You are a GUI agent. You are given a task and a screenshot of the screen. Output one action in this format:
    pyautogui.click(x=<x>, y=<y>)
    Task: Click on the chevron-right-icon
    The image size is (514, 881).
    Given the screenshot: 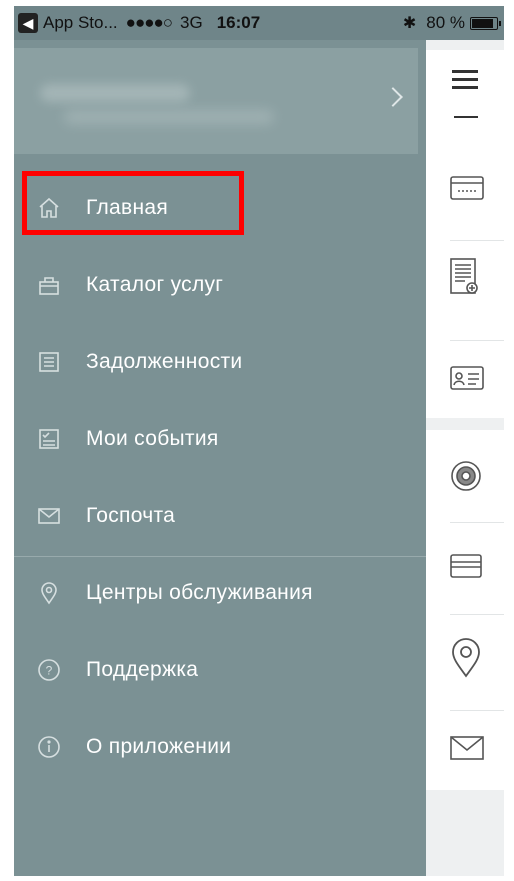 What is the action you would take?
    pyautogui.click(x=393, y=97)
    